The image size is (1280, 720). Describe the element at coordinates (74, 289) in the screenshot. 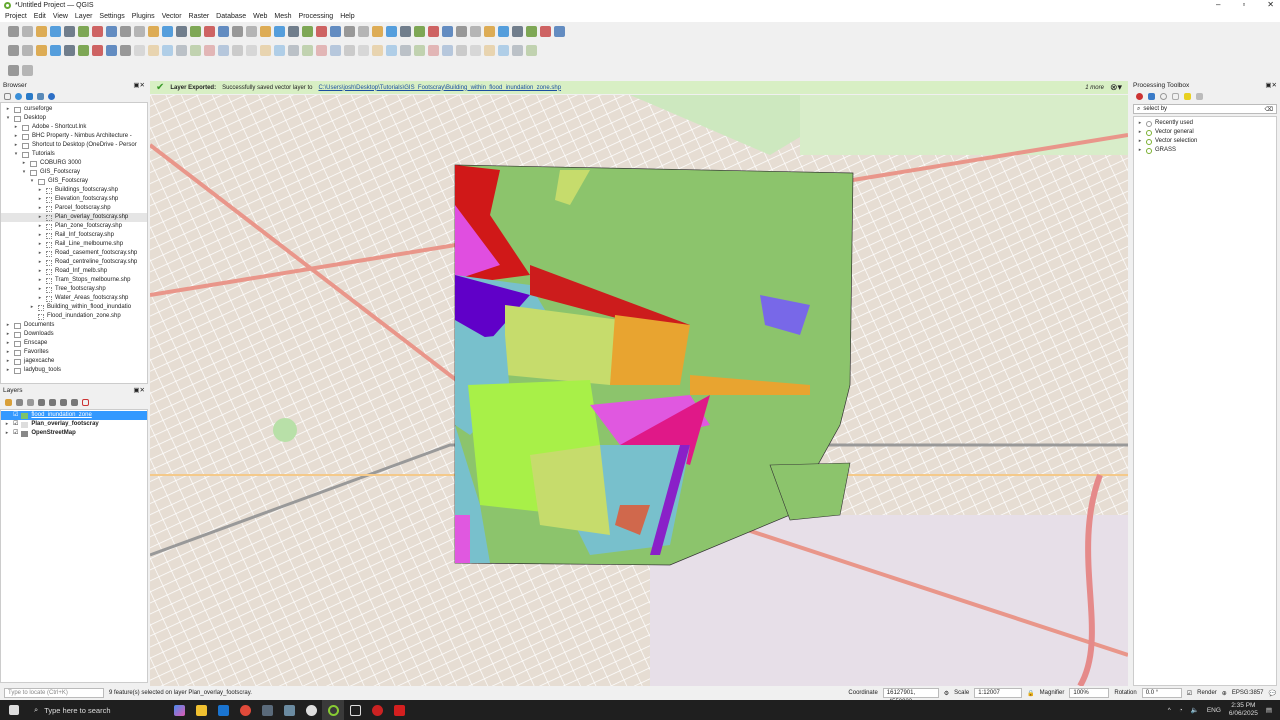

I see `browser-item: ▸ Tree_footscray.shp` at that location.